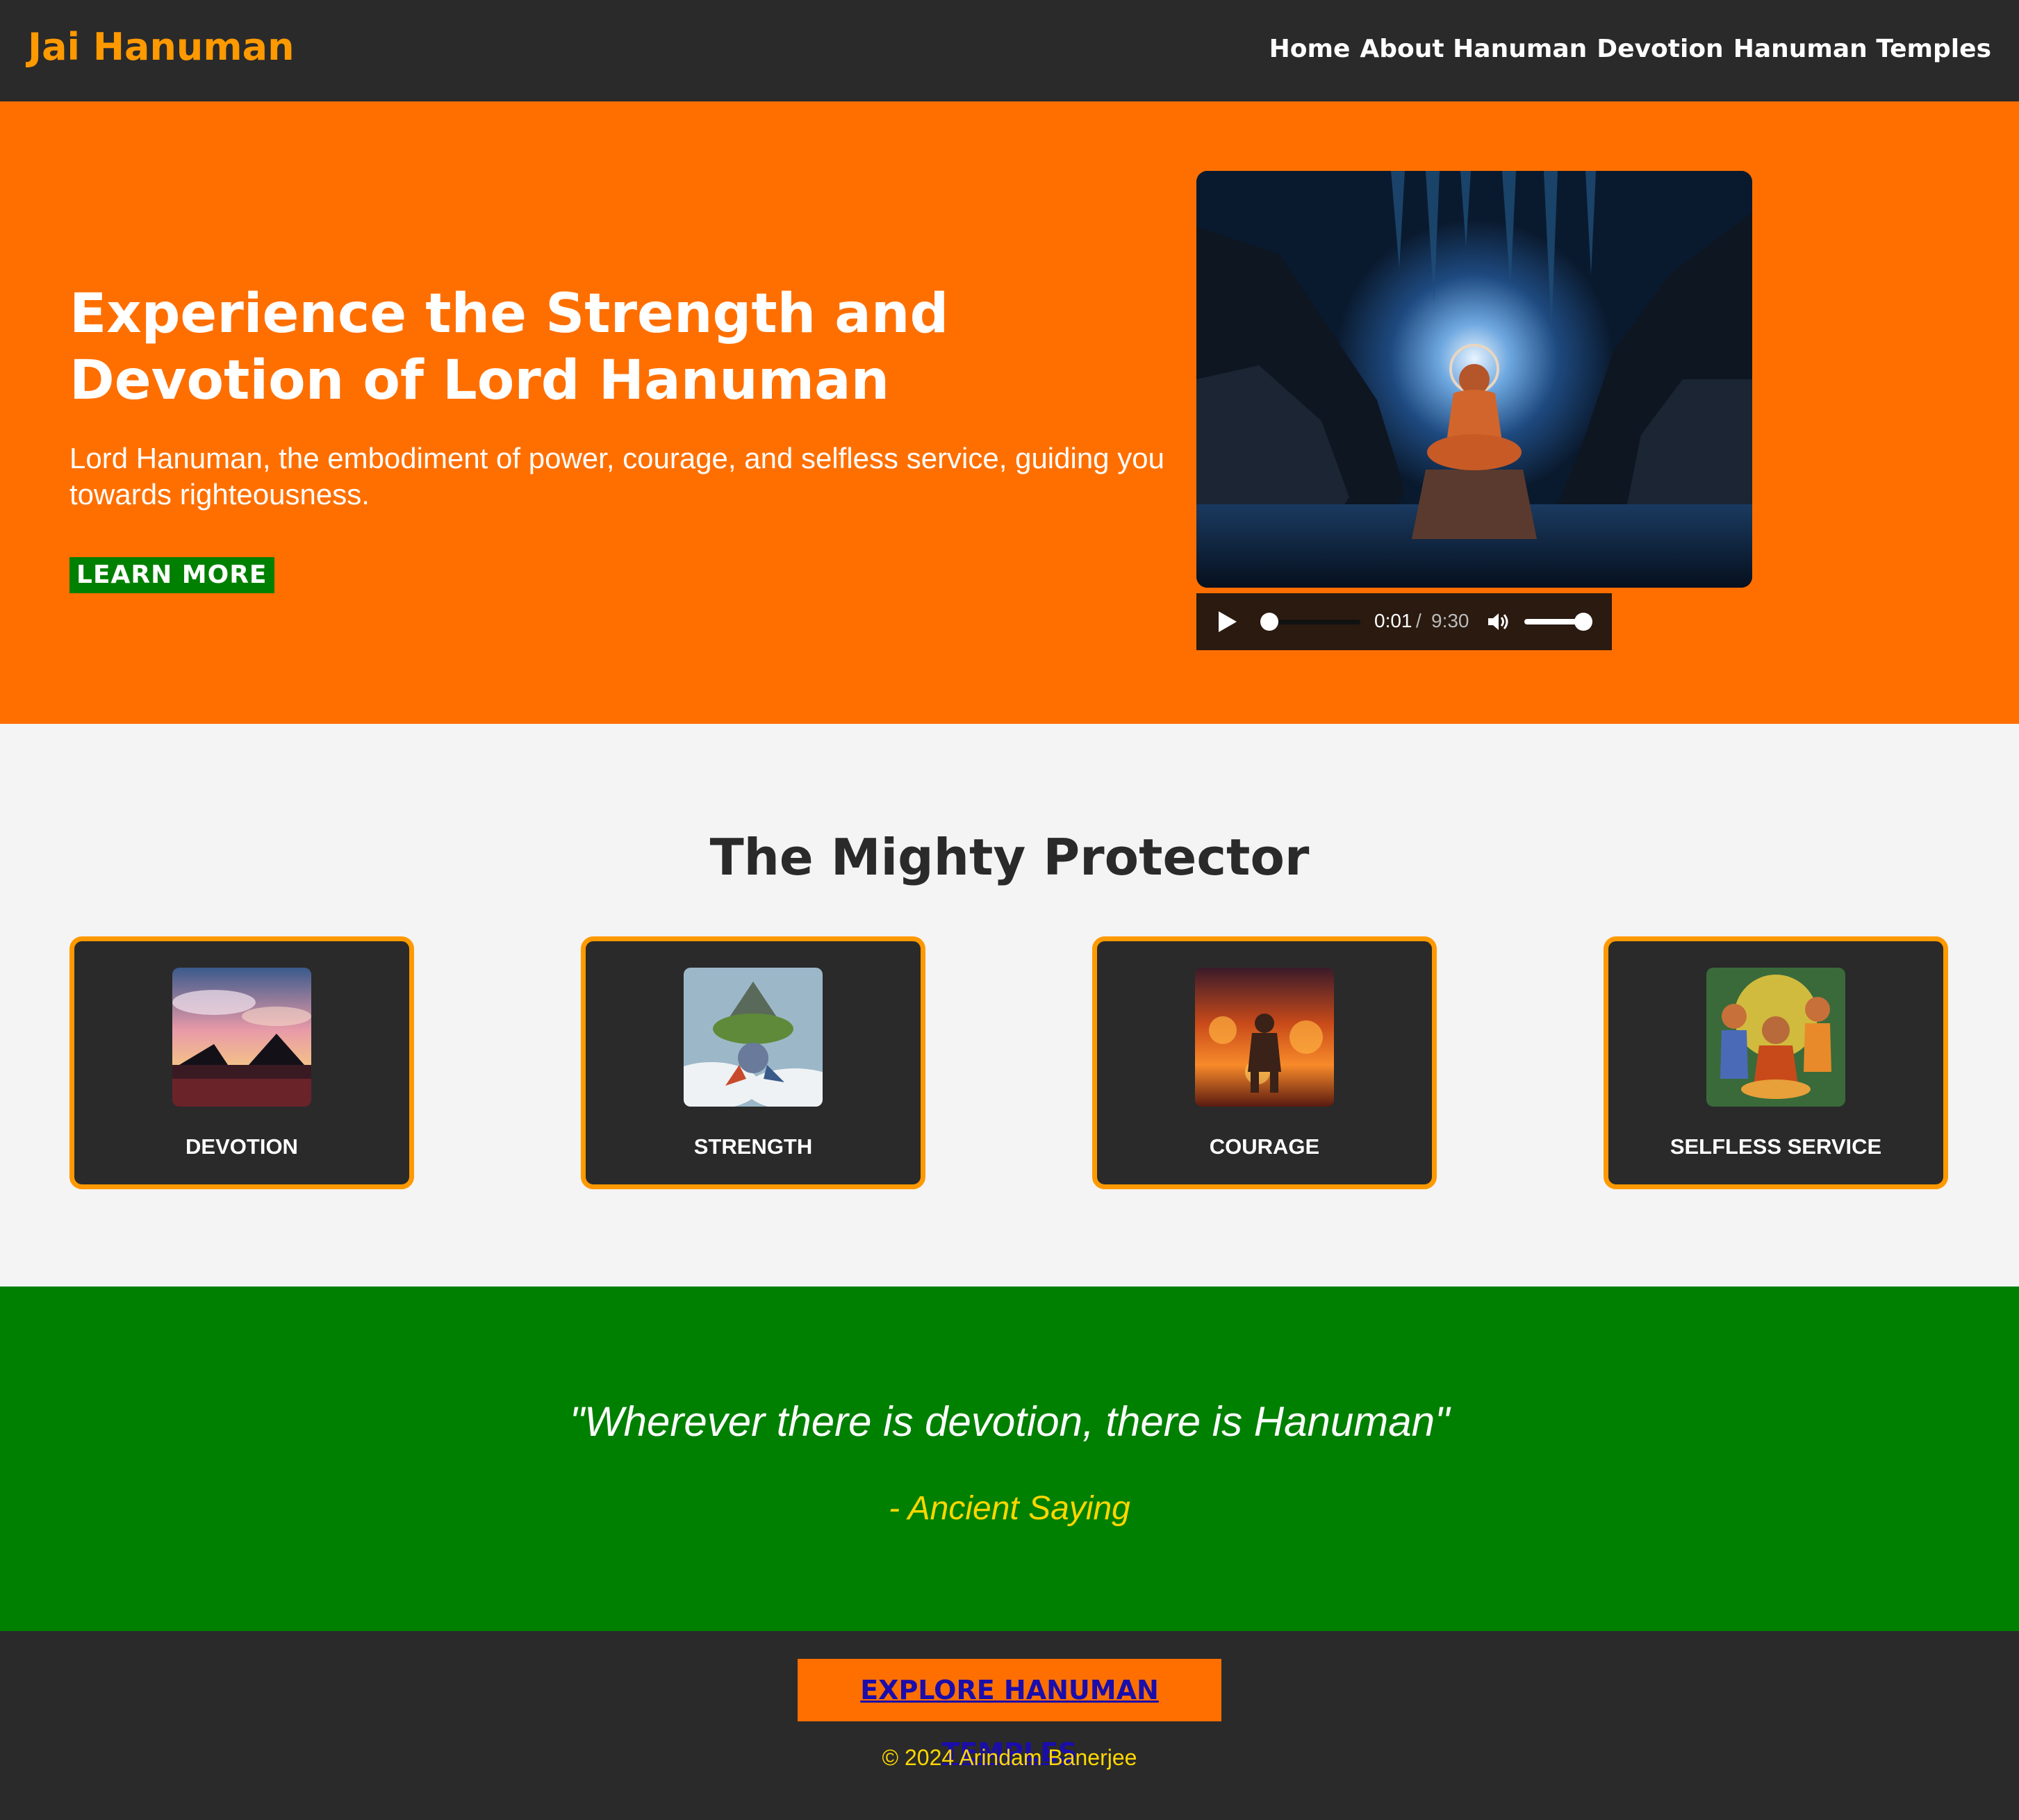 Image resolution: width=2019 pixels, height=1820 pixels. What do you see at coordinates (171, 575) in the screenshot?
I see `learn-more-button: LEARN MORE` at bounding box center [171, 575].